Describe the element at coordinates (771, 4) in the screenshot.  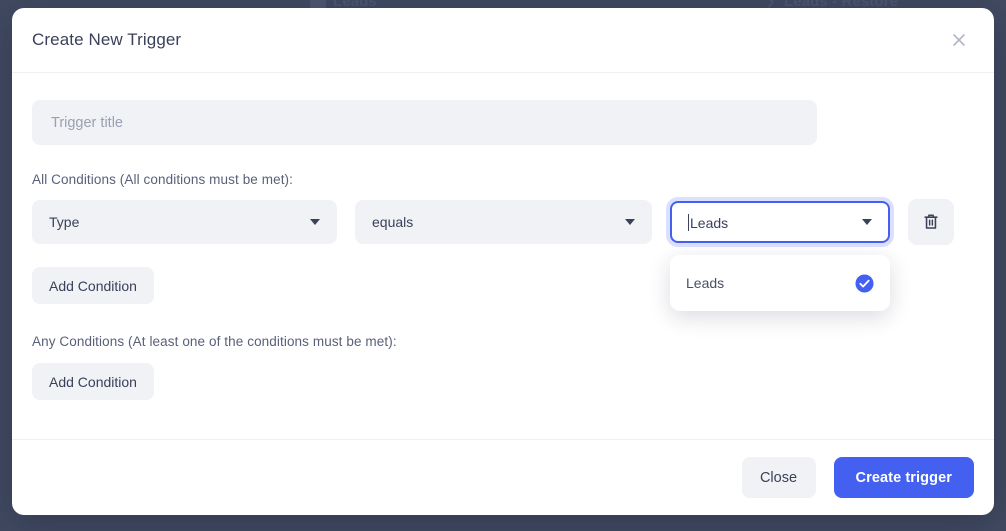
I see `background-chevron-icon: ❯` at that location.